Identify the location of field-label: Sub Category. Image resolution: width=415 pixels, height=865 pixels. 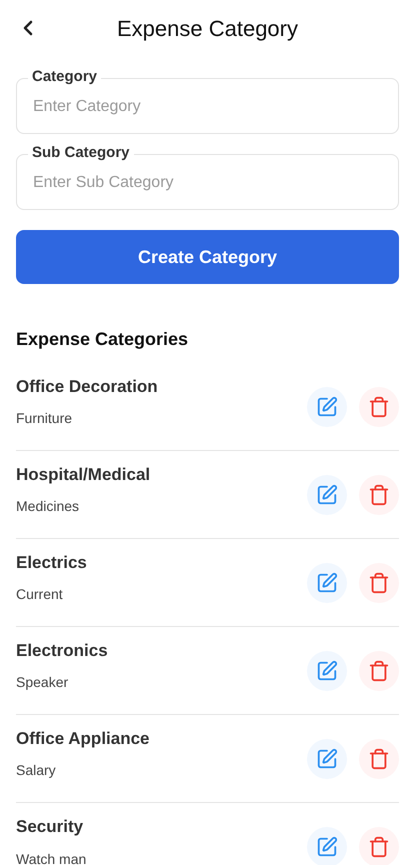
(81, 153).